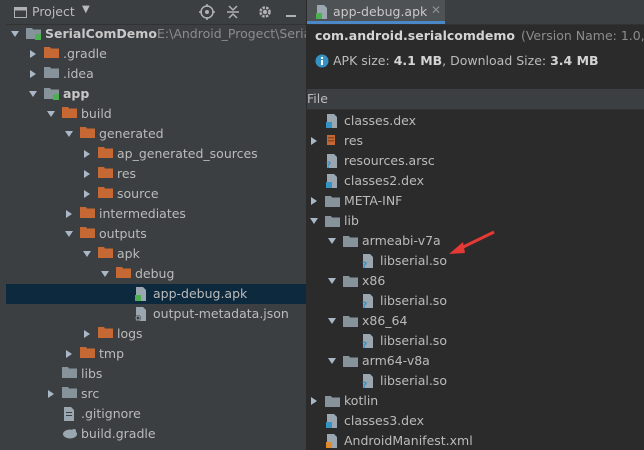 The image size is (644, 450). Describe the element at coordinates (475, 401) in the screenshot. I see `apk-tree-item-kotlin: kotlin` at that location.